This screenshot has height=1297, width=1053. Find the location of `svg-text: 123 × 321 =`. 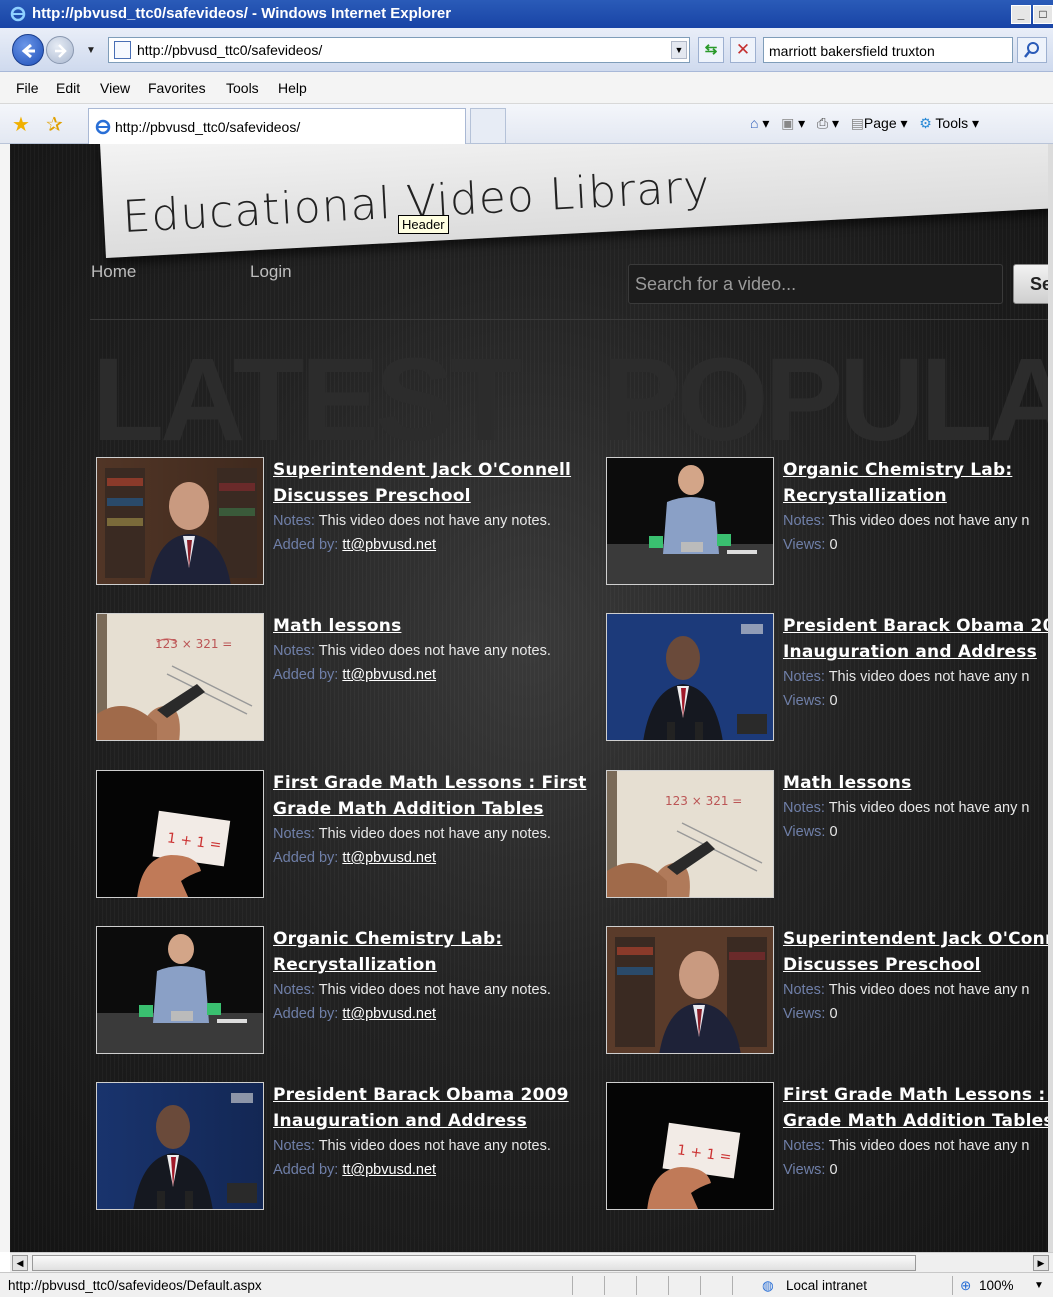

svg-text: 123 × 321 = is located at coordinates (703, 801).